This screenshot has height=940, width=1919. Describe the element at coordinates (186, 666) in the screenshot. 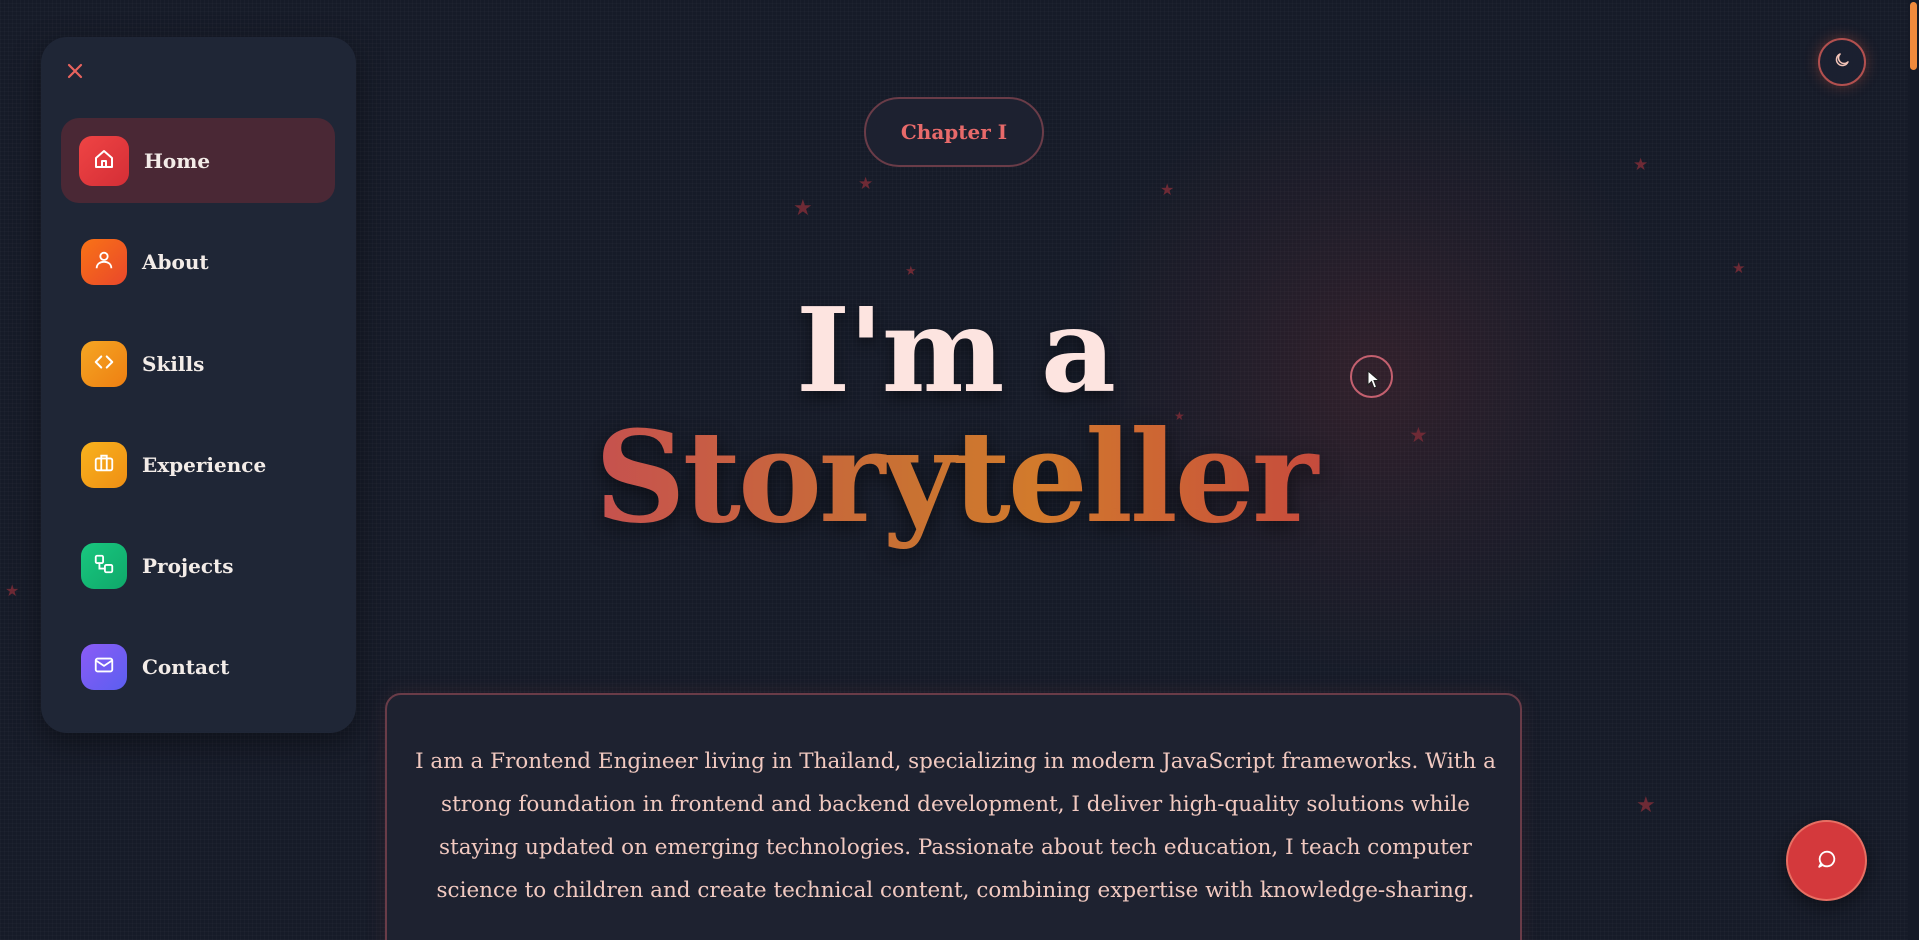

I see `nav-label-contact: Contact` at that location.